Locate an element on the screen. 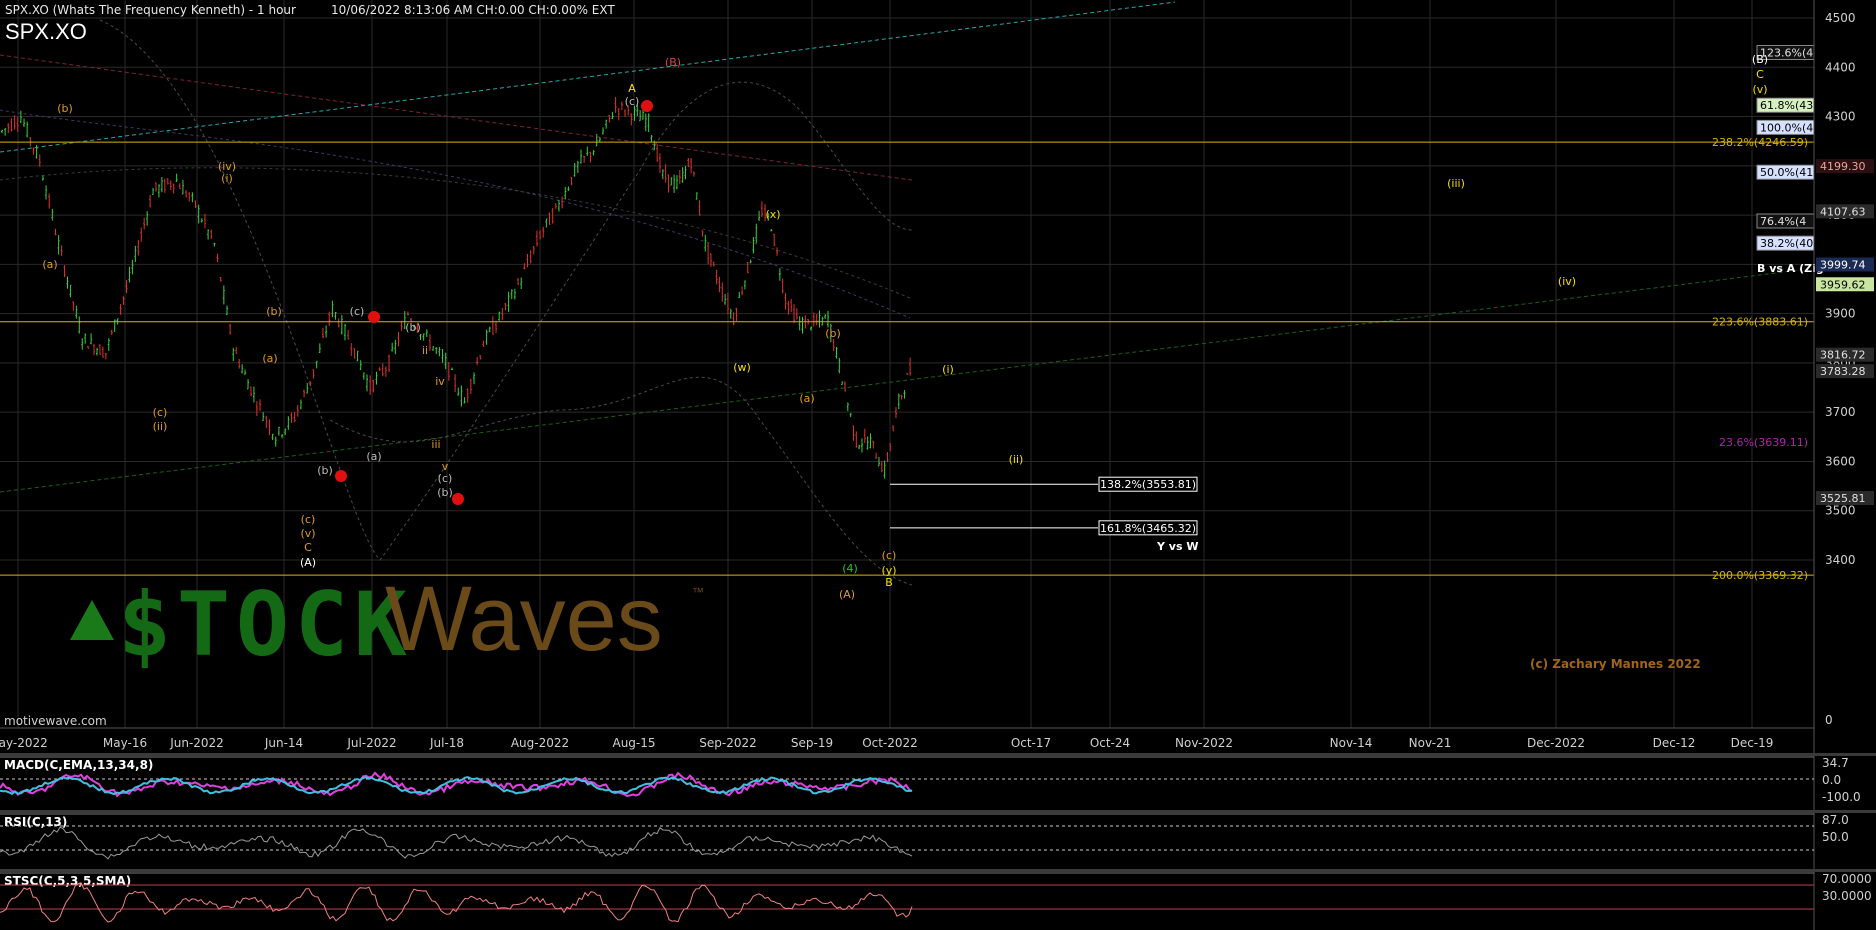  target-box-label: 50.0%(41 is located at coordinates (1786, 172).